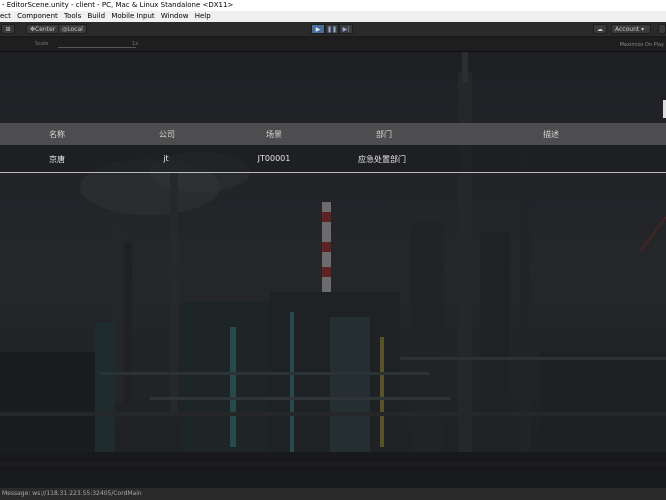 Image resolution: width=666 pixels, height=500 pixels. What do you see at coordinates (346, 29) in the screenshot?
I see `step-icon: ▶|` at bounding box center [346, 29].